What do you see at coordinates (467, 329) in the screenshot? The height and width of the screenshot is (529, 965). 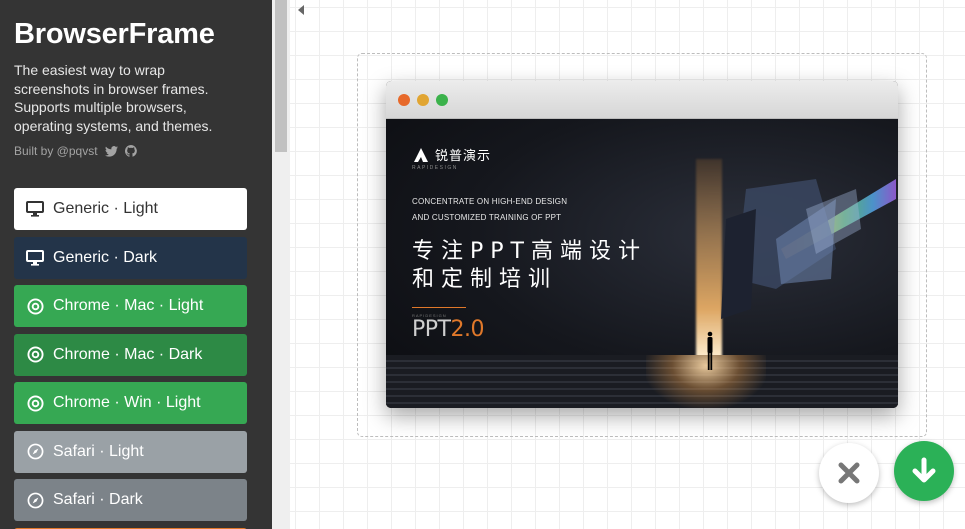 I see `version-number: 2.0` at bounding box center [467, 329].